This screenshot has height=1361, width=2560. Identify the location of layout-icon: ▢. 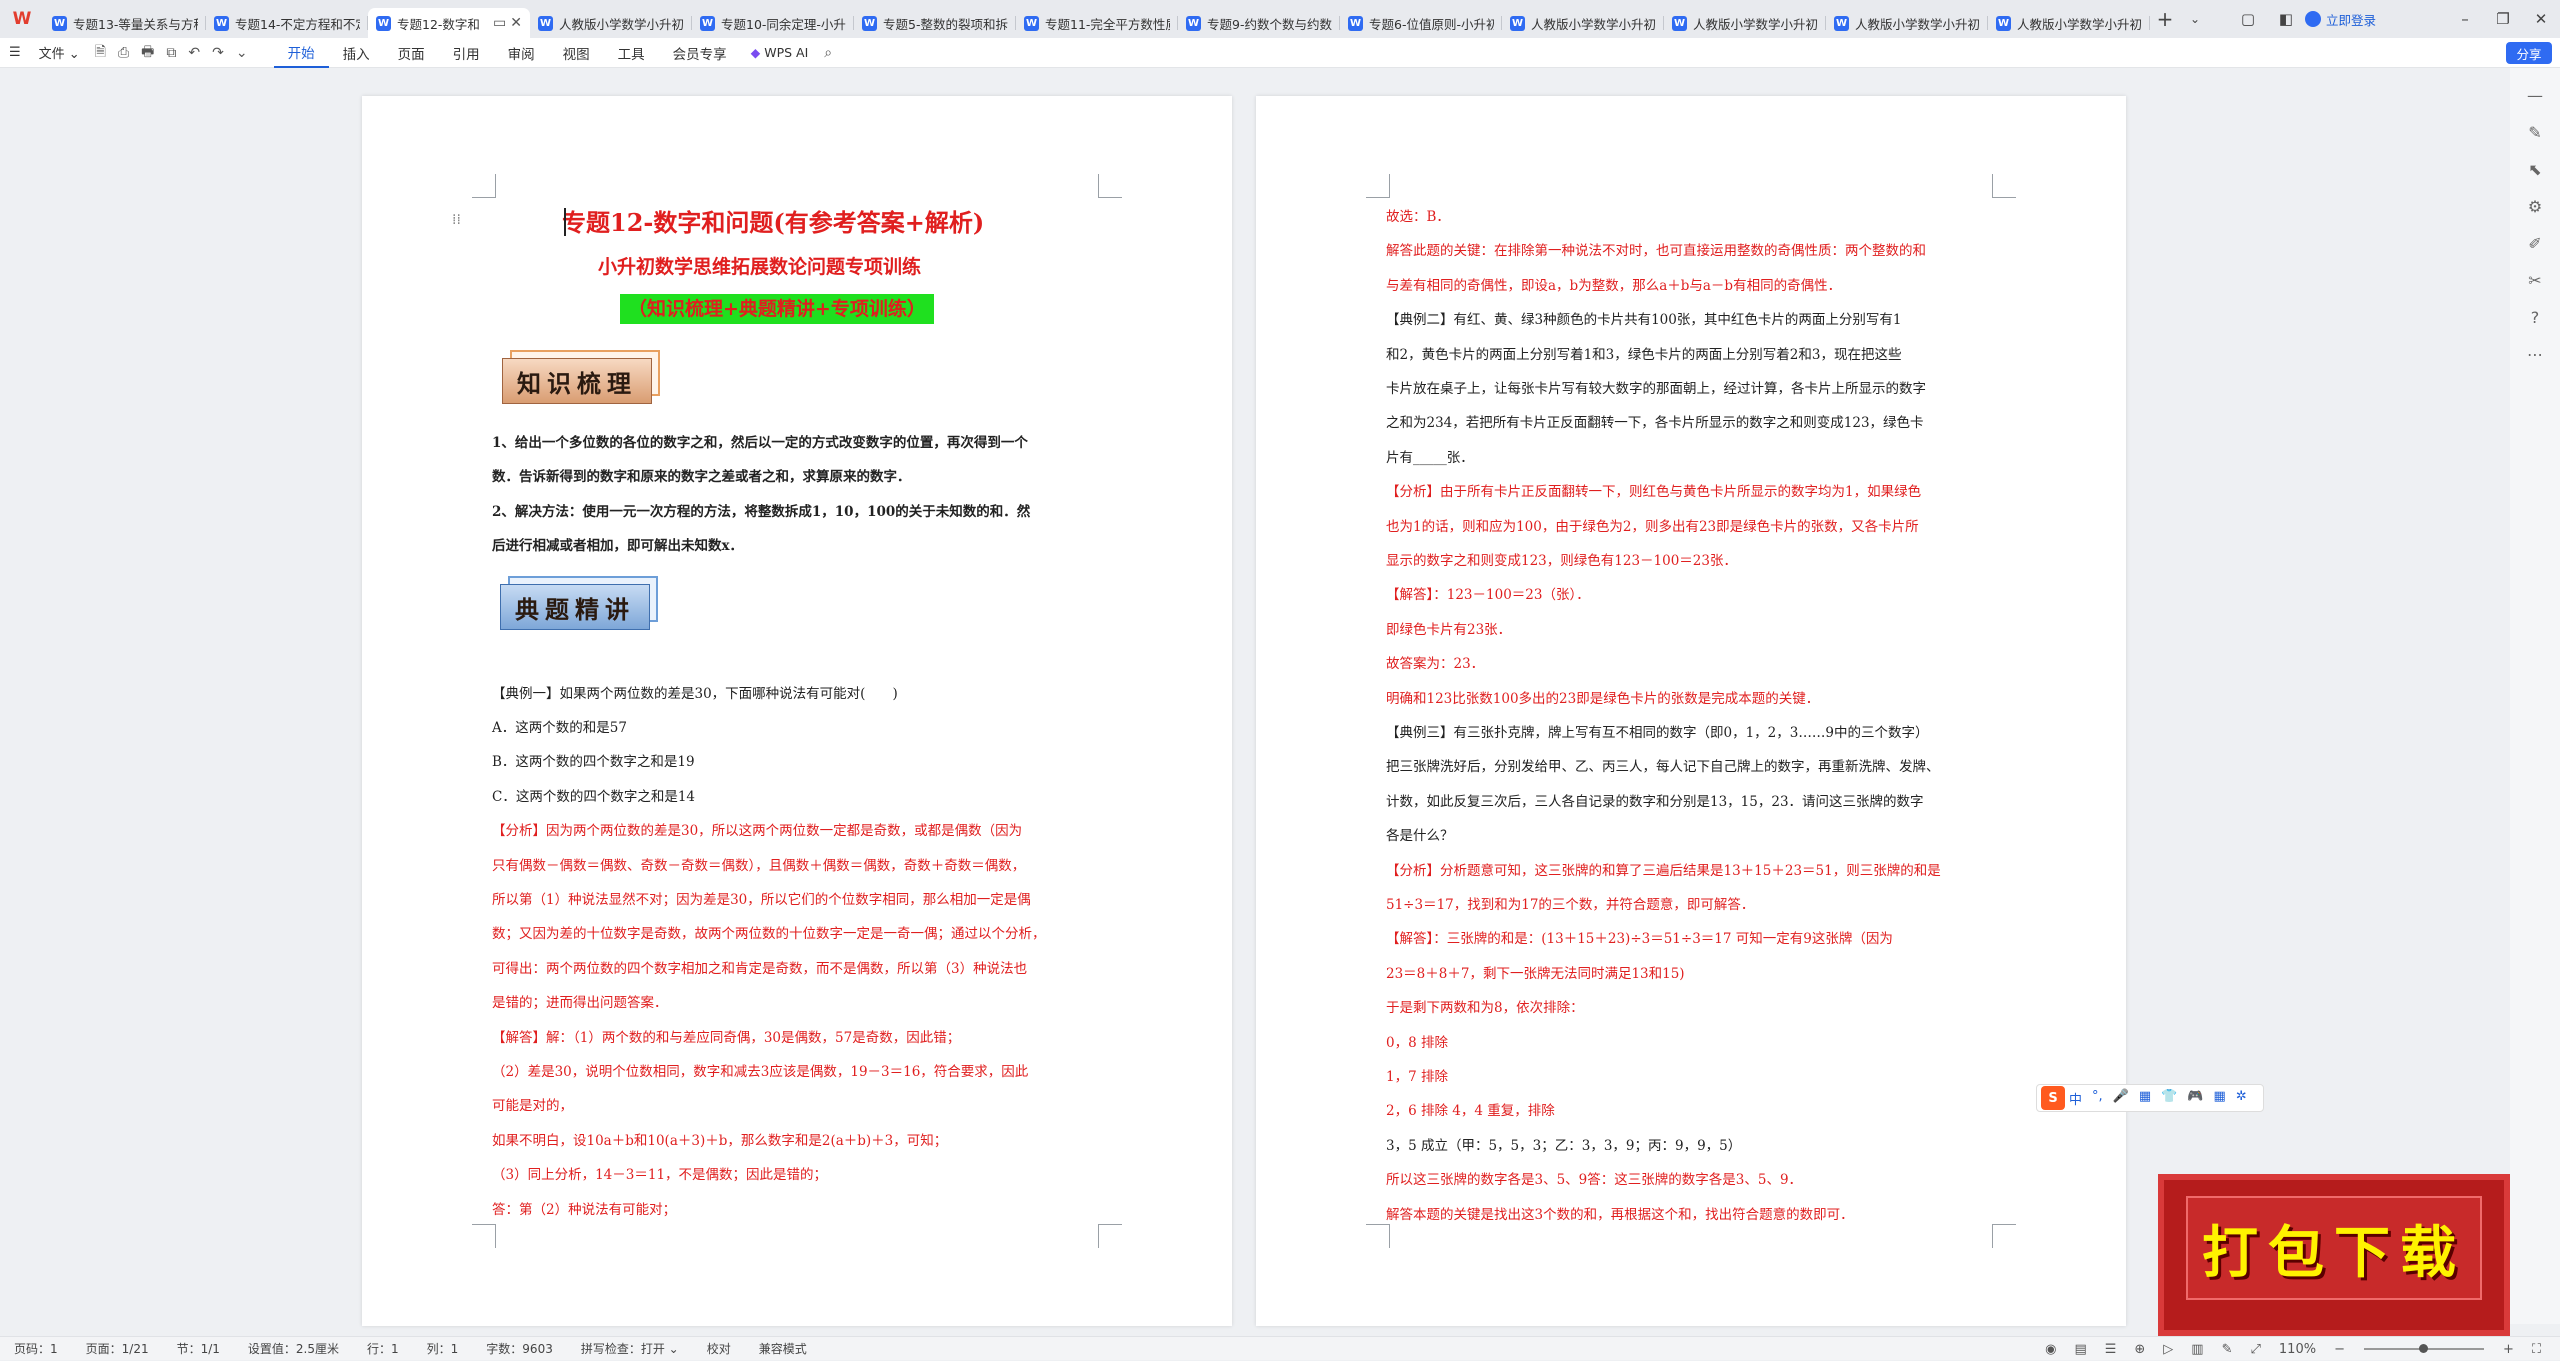
(2248, 19).